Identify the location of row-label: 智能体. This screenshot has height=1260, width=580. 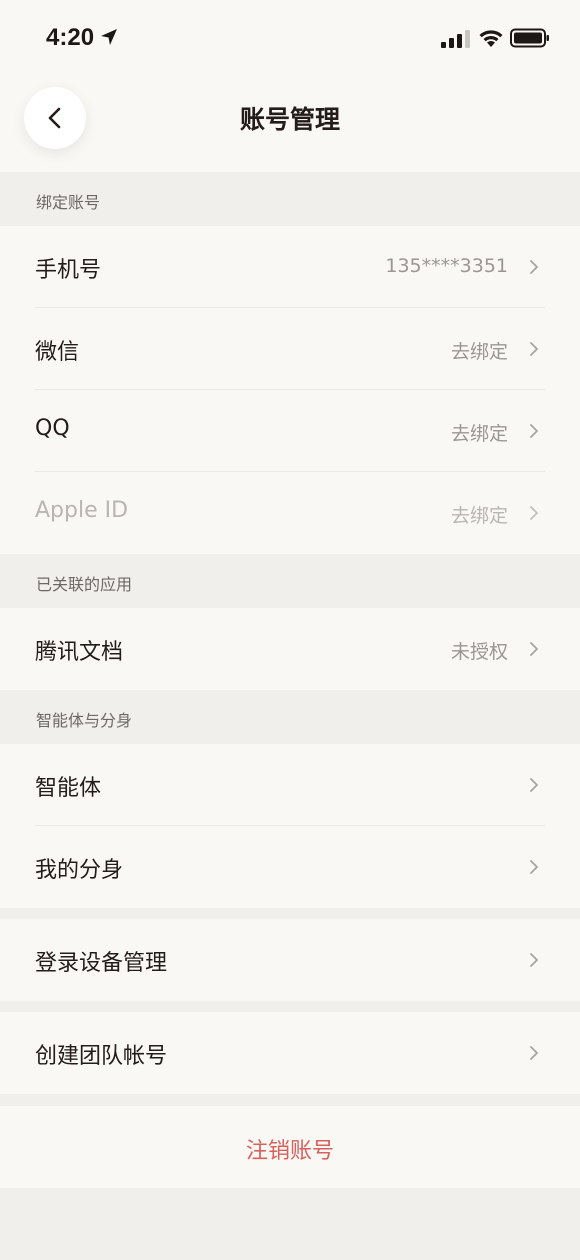
(68, 788).